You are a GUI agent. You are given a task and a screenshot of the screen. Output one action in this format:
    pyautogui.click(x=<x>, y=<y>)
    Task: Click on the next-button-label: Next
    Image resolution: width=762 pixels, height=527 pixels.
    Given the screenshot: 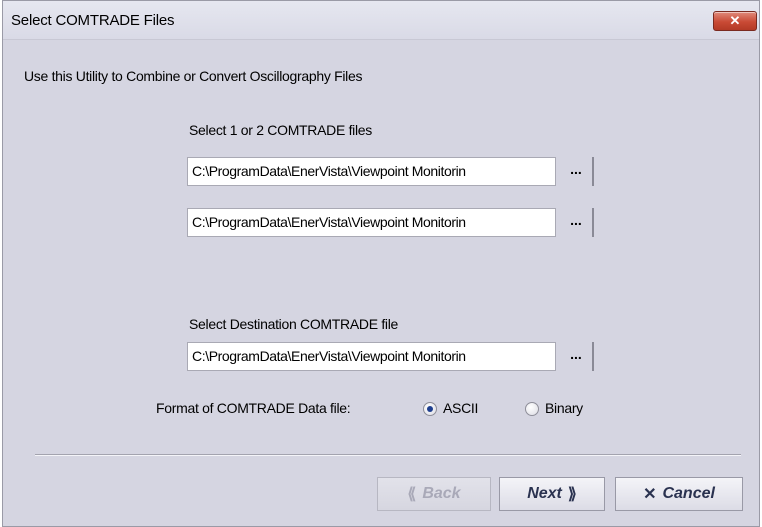 What is the action you would take?
    pyautogui.click(x=544, y=493)
    